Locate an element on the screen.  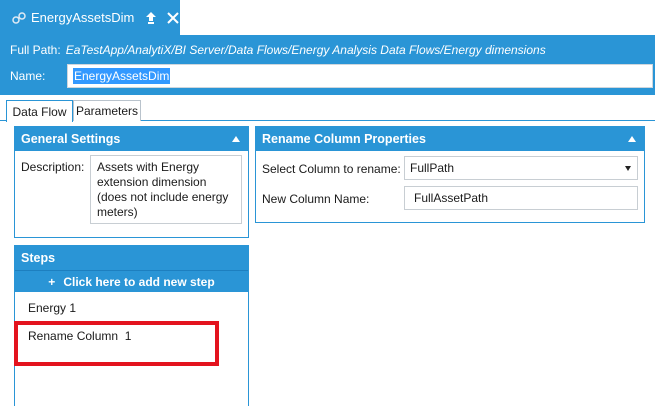
select-column-label: Select Column to rename: is located at coordinates (331, 169).